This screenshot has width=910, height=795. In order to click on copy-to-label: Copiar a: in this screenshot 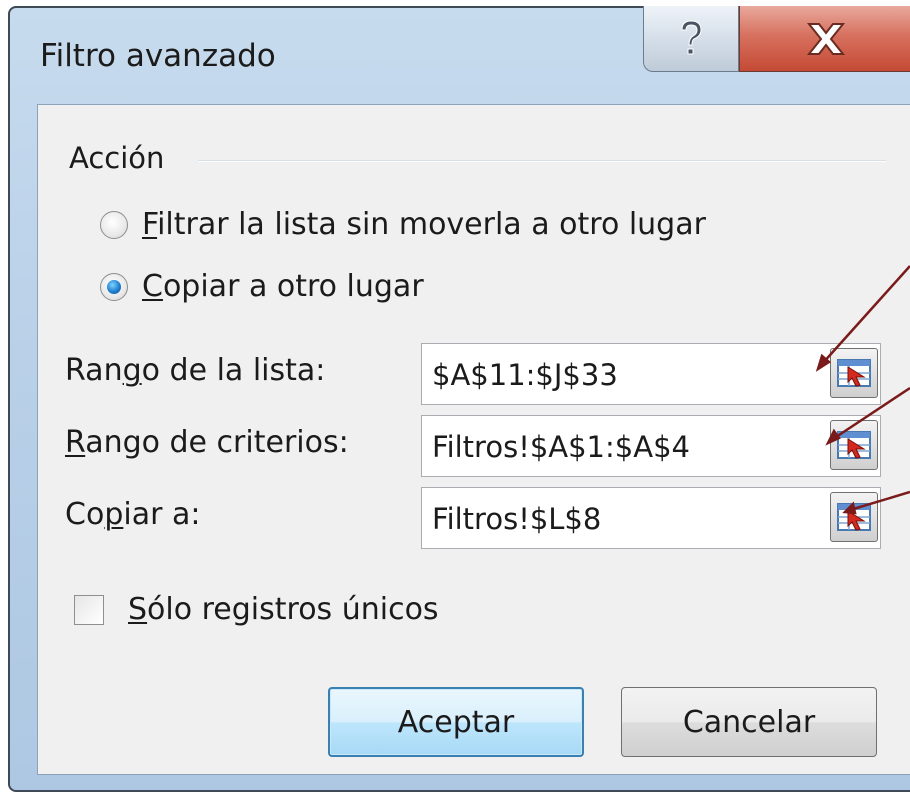, I will do `click(133, 514)`.